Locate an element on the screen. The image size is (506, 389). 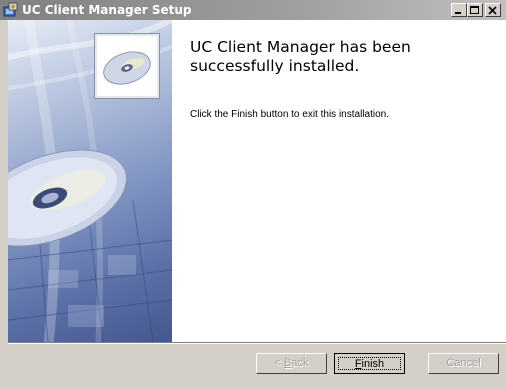
finish-button-rest: inish is located at coordinates (373, 364).